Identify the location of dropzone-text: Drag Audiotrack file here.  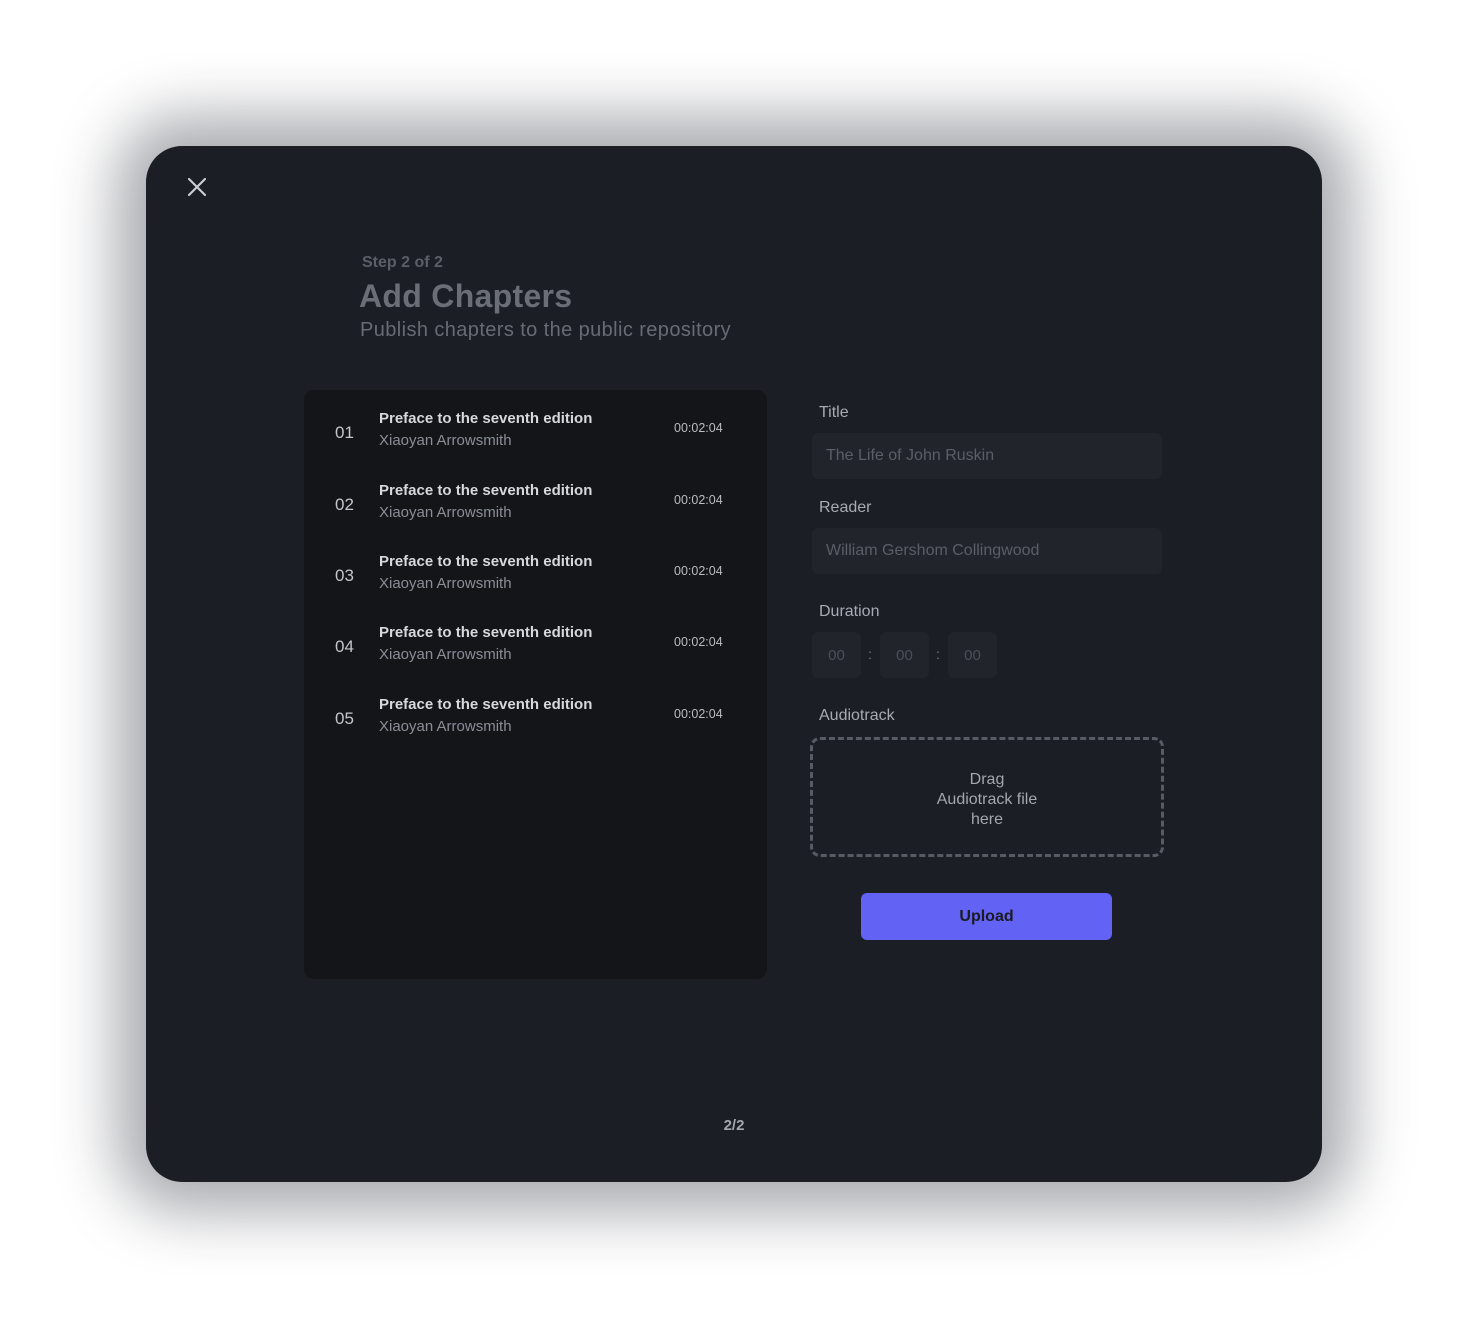
(987, 800).